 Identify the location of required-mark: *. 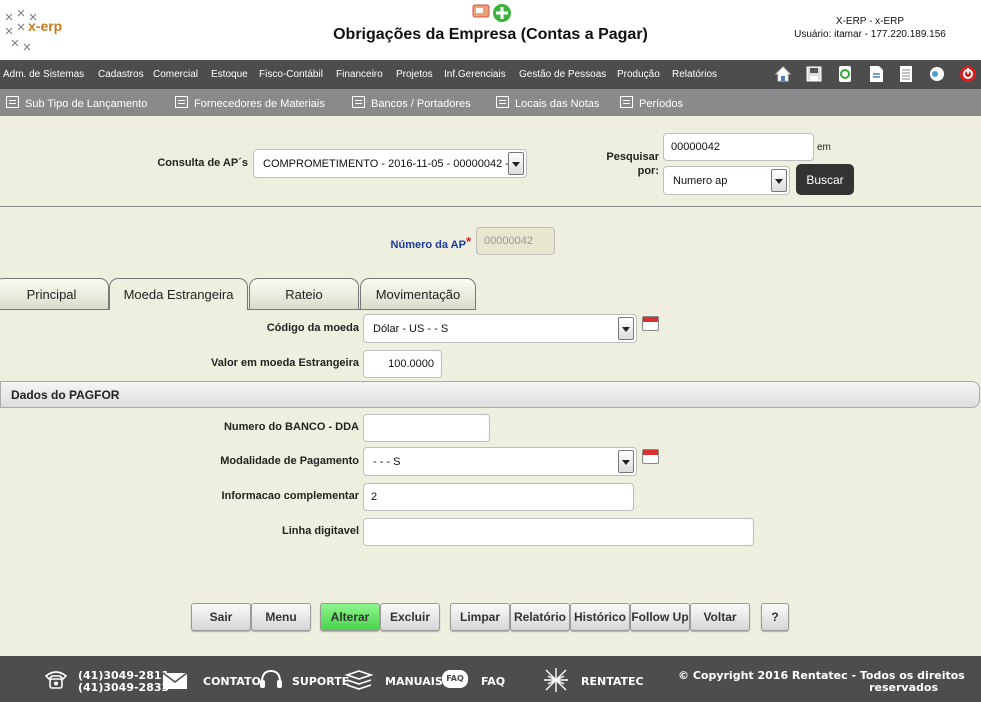
(468, 241).